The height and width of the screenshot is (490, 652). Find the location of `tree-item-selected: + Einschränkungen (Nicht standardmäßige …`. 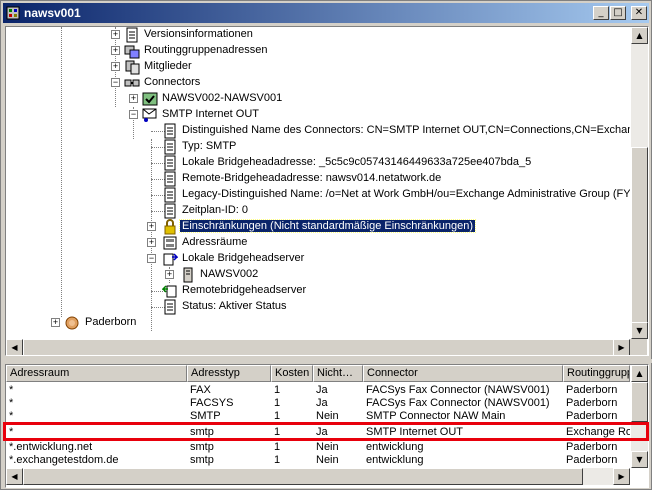

tree-item-selected: + Einschränkungen (Nicht standardmäßige … is located at coordinates (318, 227).